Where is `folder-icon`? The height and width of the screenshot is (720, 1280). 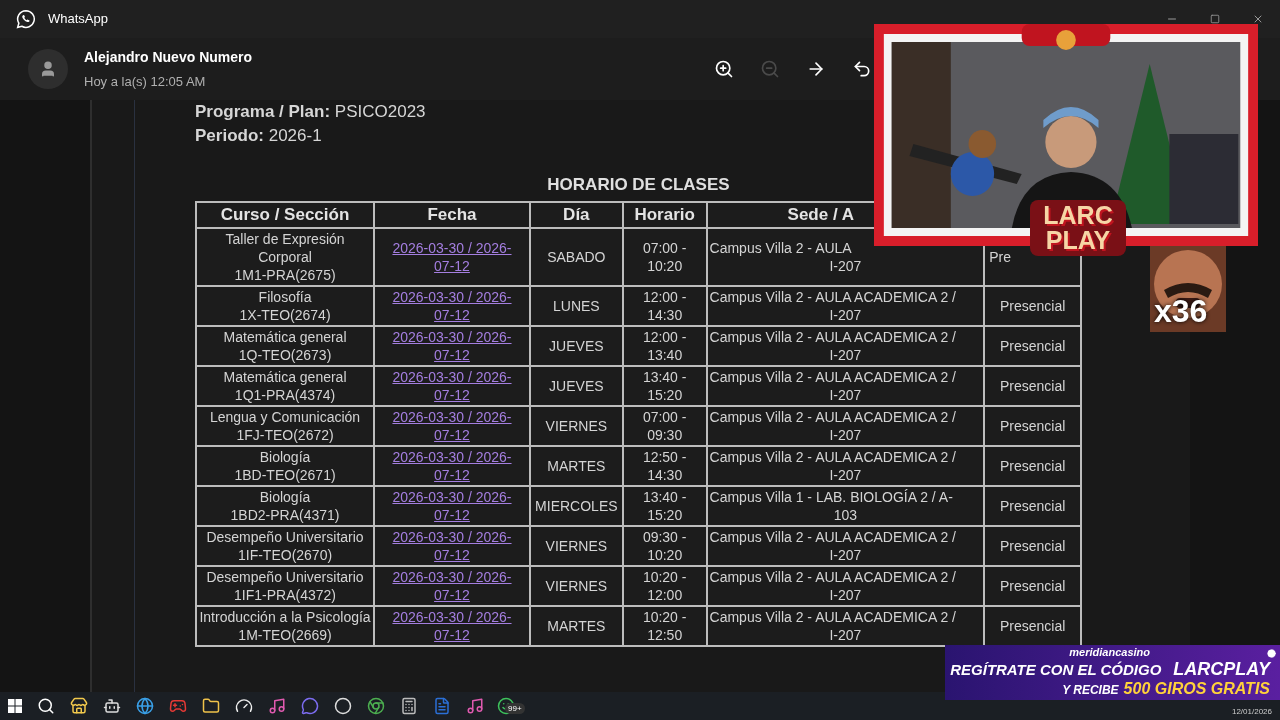 folder-icon is located at coordinates (211, 706).